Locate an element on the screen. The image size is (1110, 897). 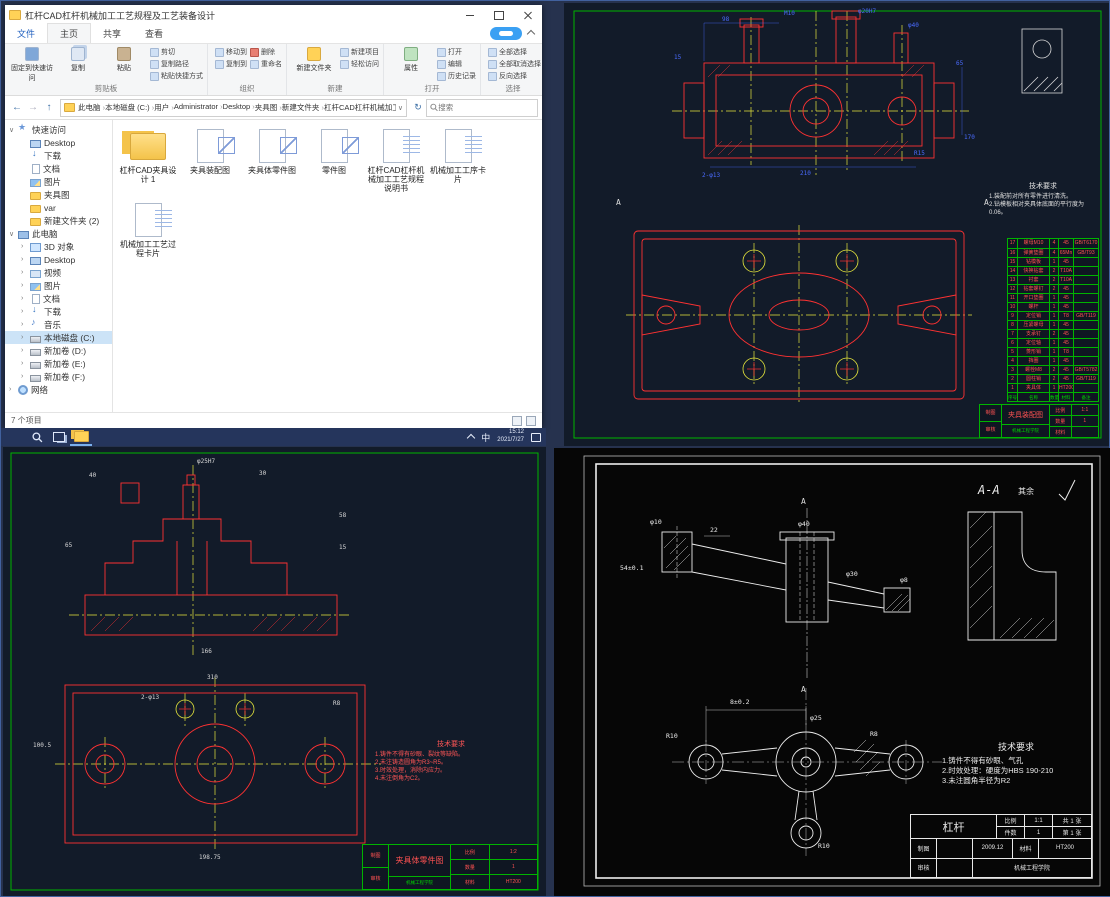
tree-item: › 下载 is located at coordinates (58, 311).